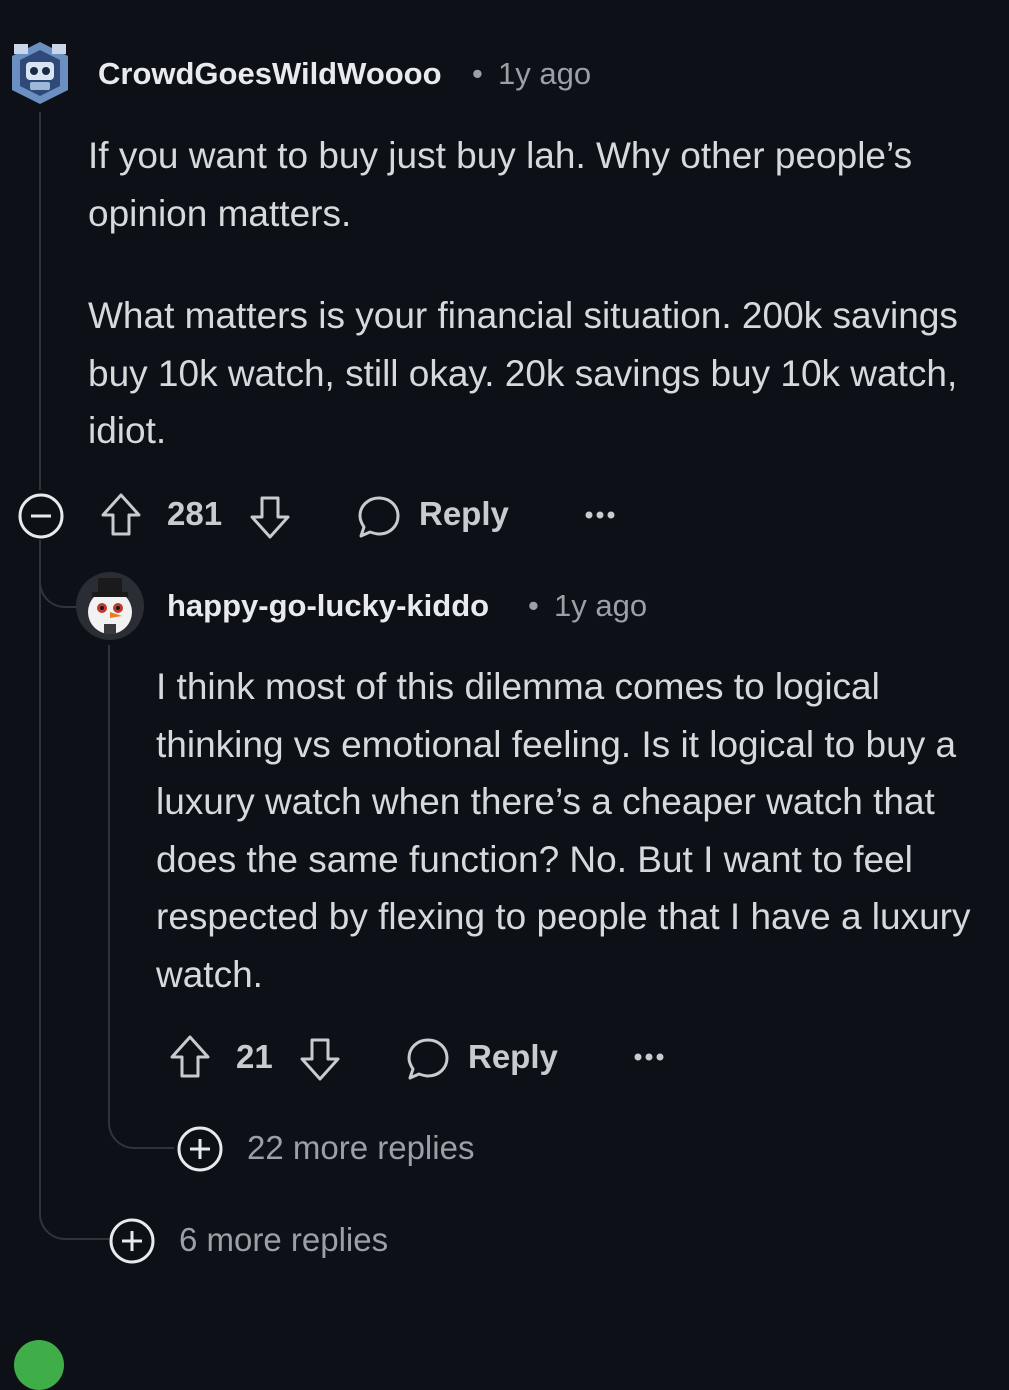  What do you see at coordinates (41, 516) in the screenshot?
I see `collapse-icon` at bounding box center [41, 516].